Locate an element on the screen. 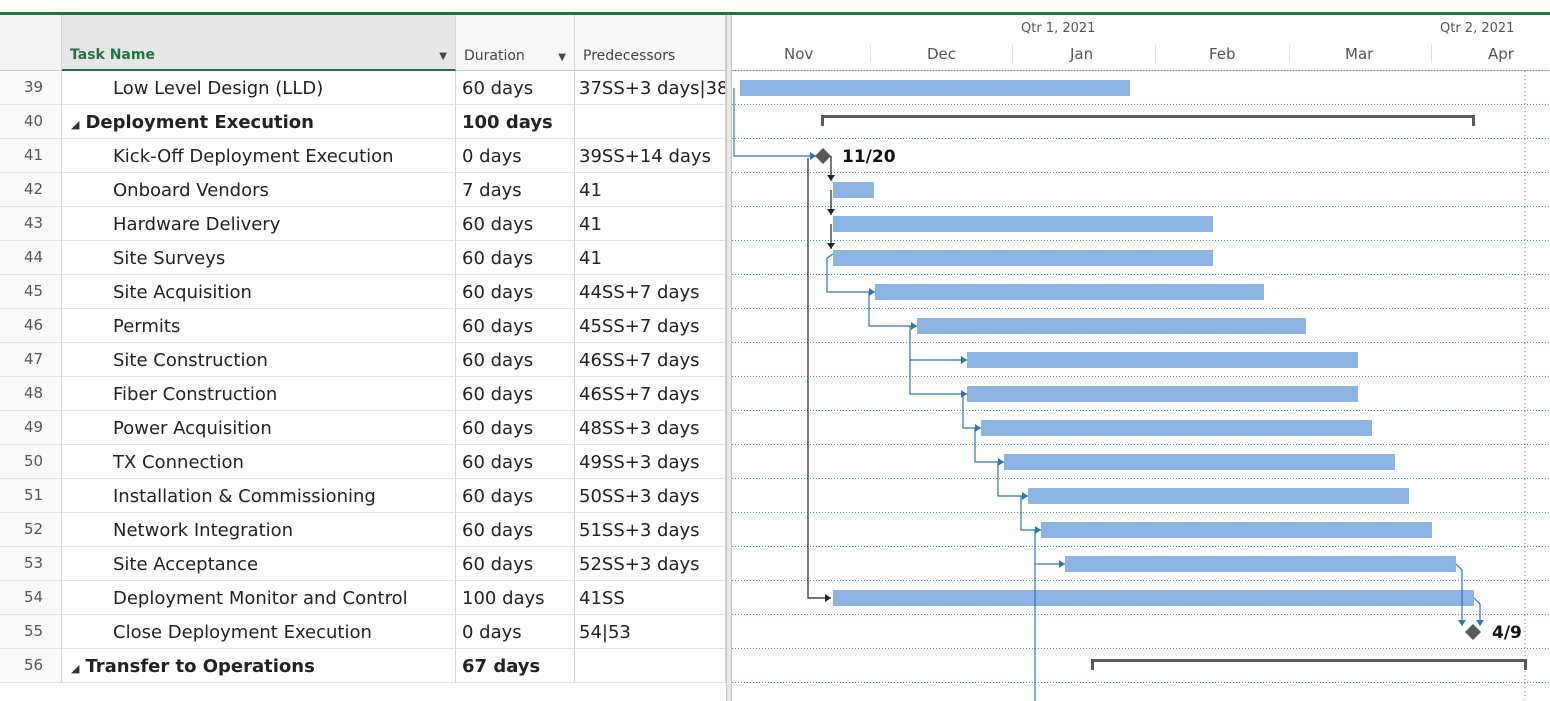 Image resolution: width=1550 pixels, height=701 pixels. row-id: 39 is located at coordinates (31, 88).